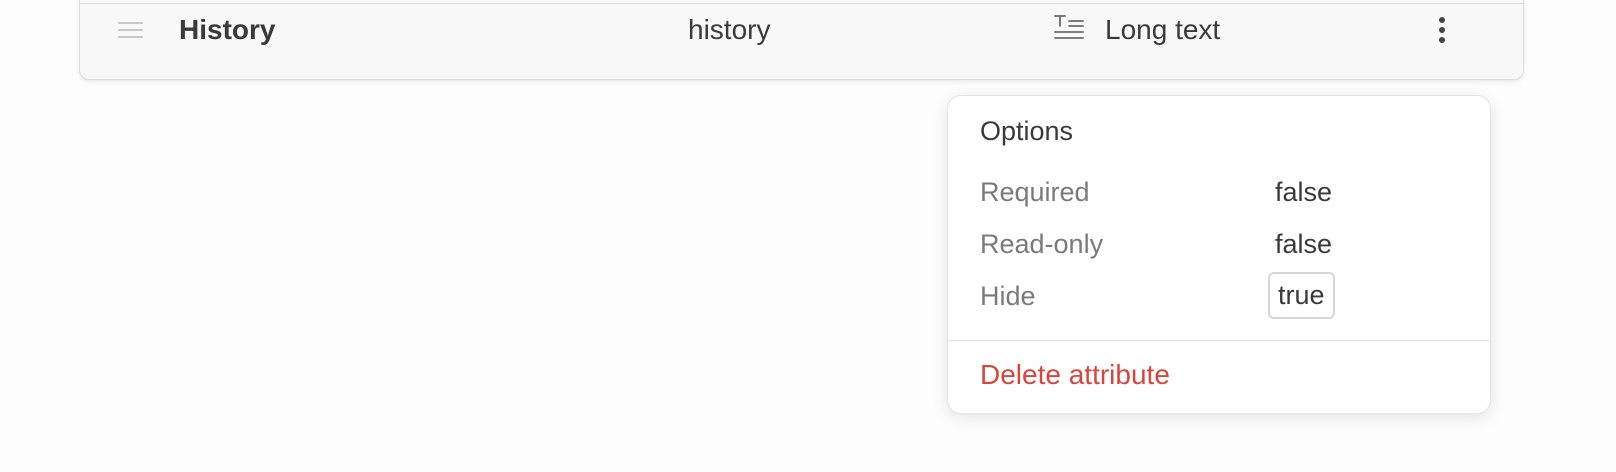  Describe the element at coordinates (1442, 30) in the screenshot. I see `more-vertical-icon` at that location.